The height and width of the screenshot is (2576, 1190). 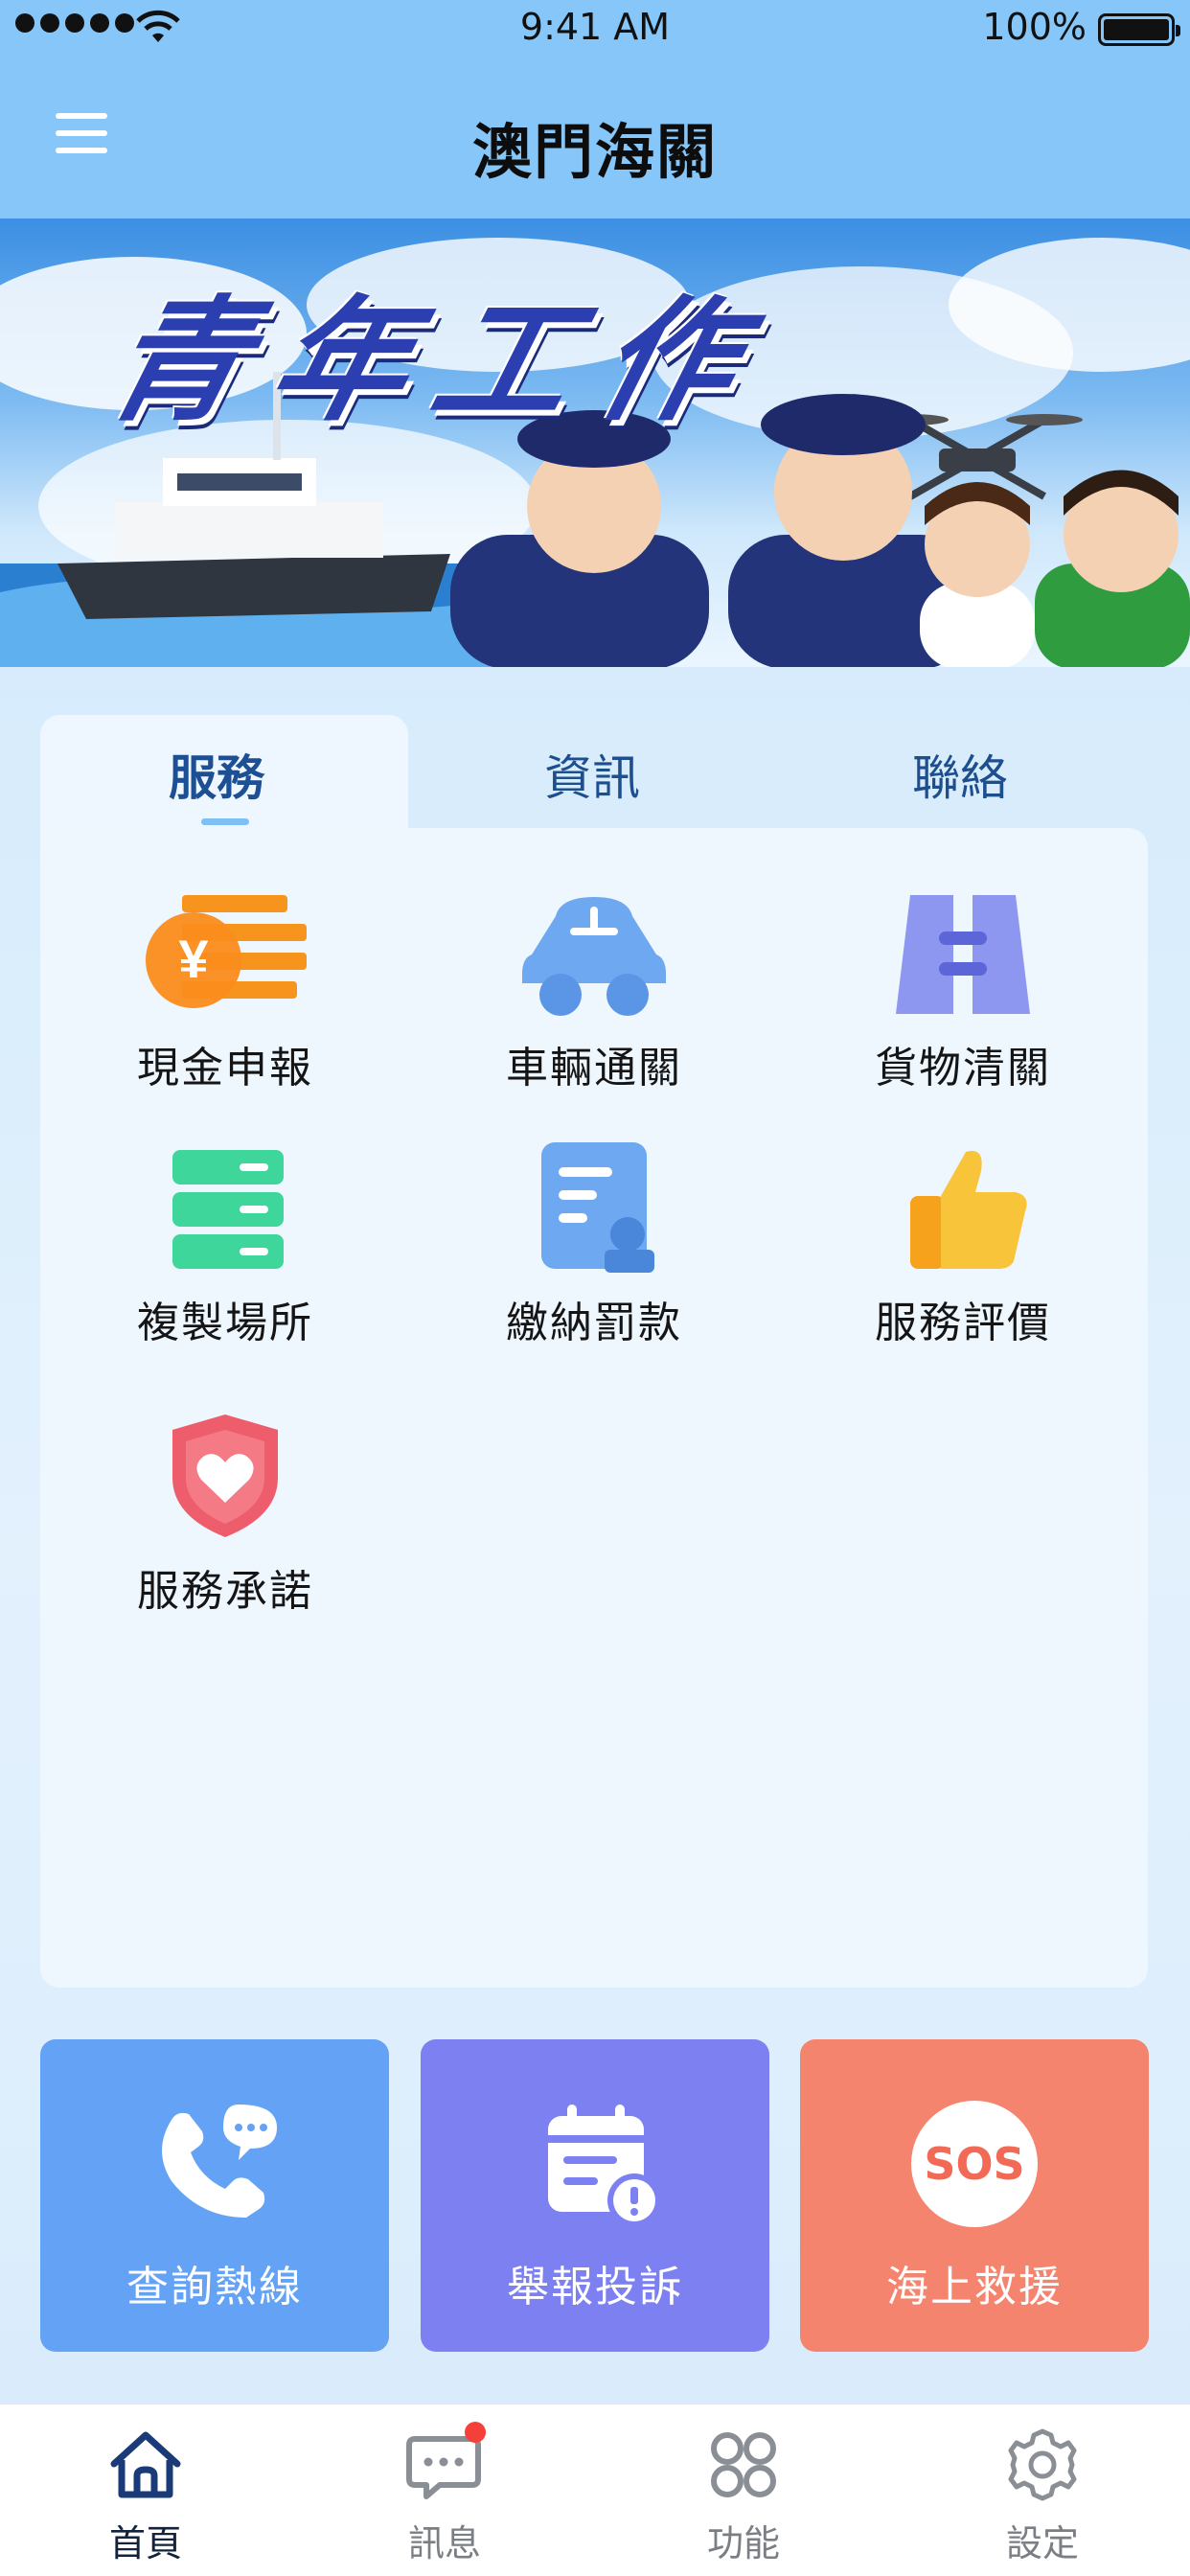 What do you see at coordinates (975, 2287) in the screenshot?
I see `sea-rescue-label: 海上救援` at bounding box center [975, 2287].